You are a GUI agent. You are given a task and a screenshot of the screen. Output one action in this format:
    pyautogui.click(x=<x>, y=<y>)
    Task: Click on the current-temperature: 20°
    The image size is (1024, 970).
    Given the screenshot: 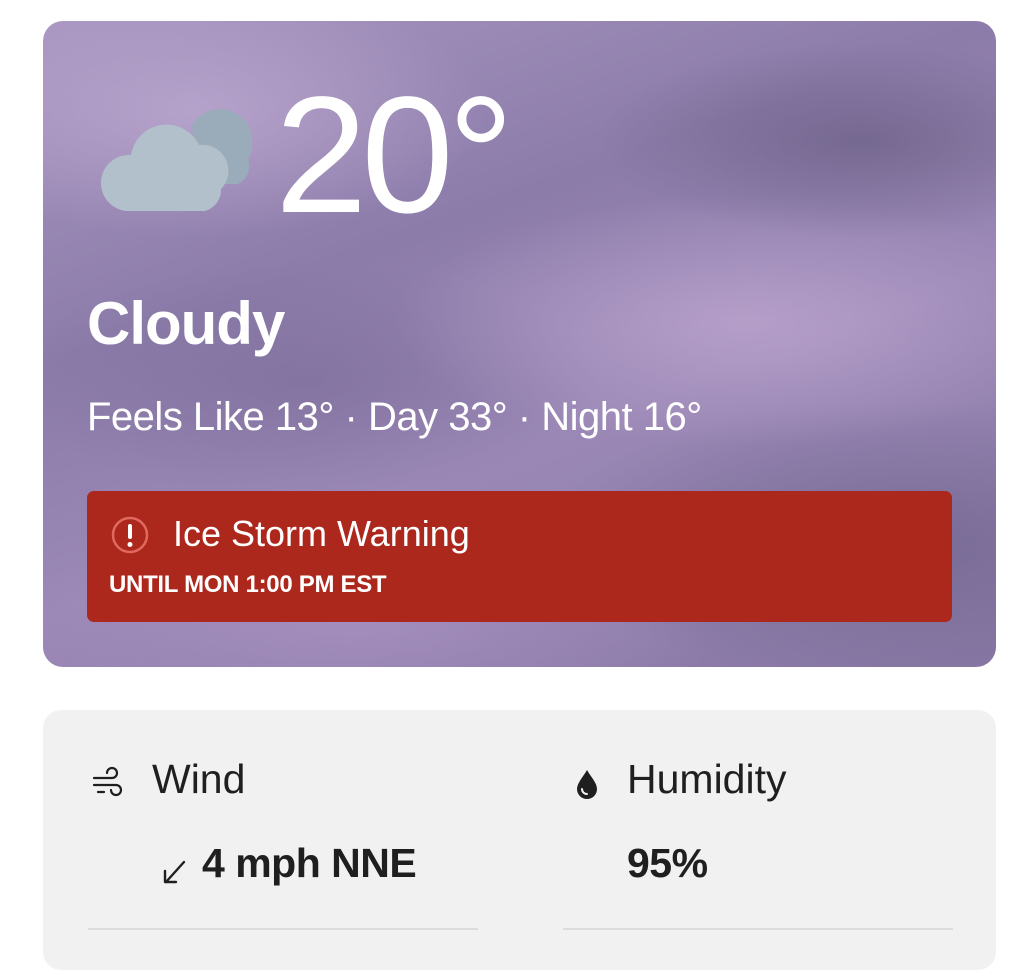 What is the action you would take?
    pyautogui.click(x=394, y=155)
    